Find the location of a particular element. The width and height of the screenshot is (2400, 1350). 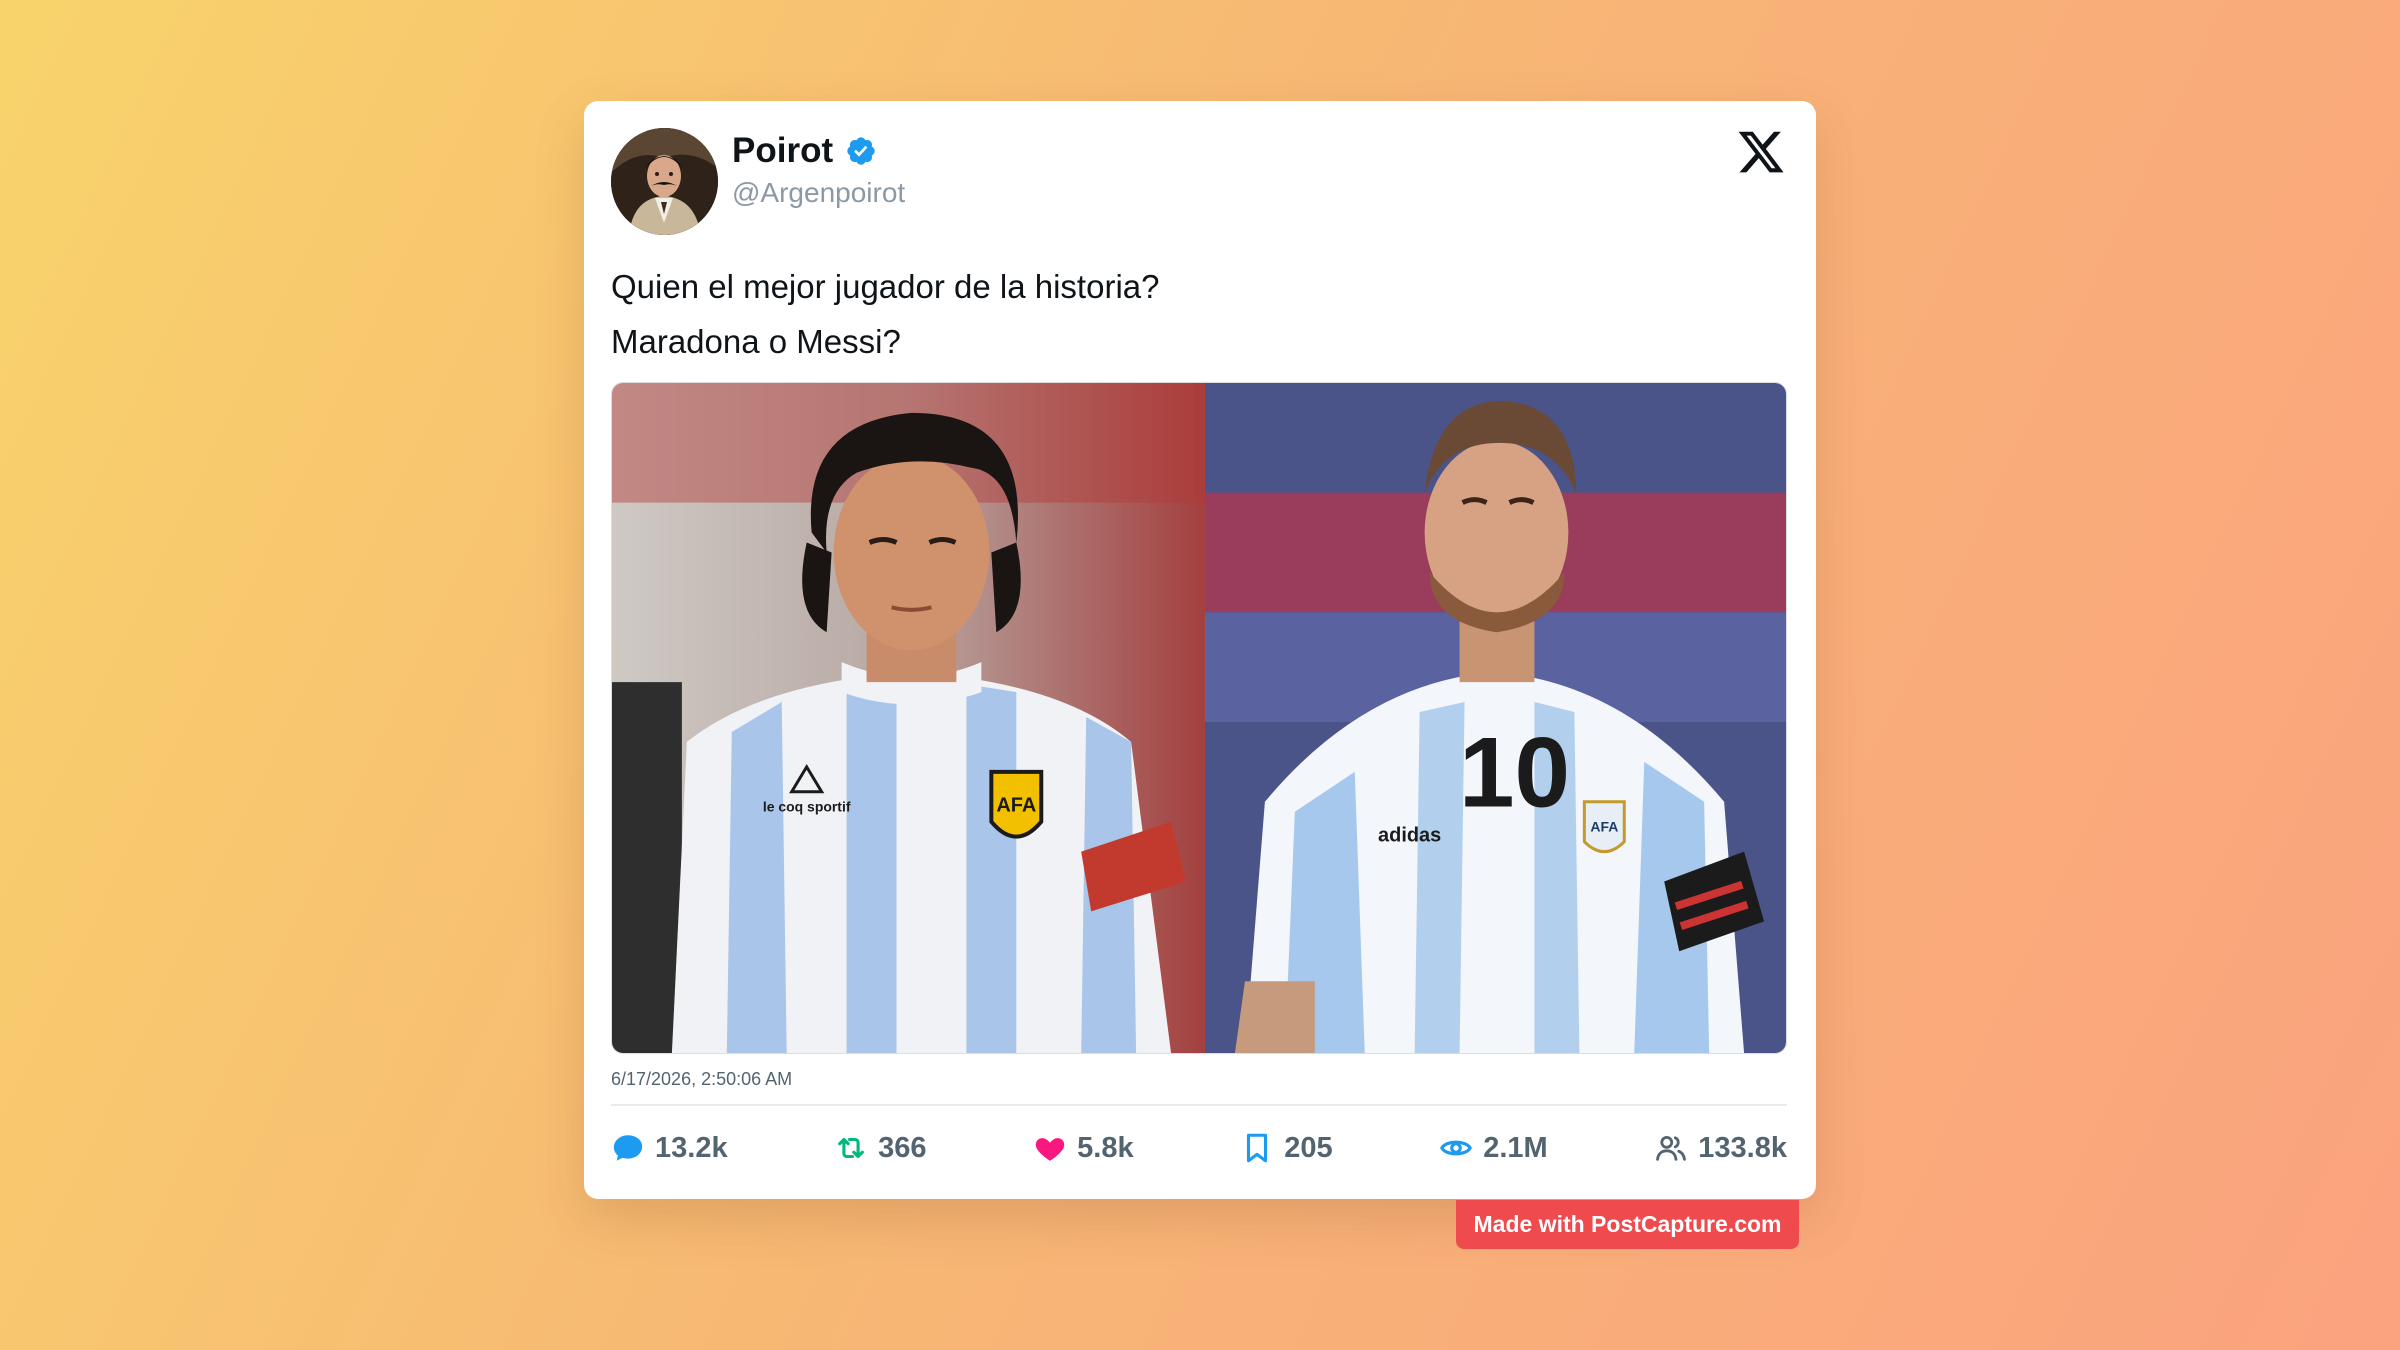

messi-photo: 10 adidas AFA is located at coordinates (1495, 718).